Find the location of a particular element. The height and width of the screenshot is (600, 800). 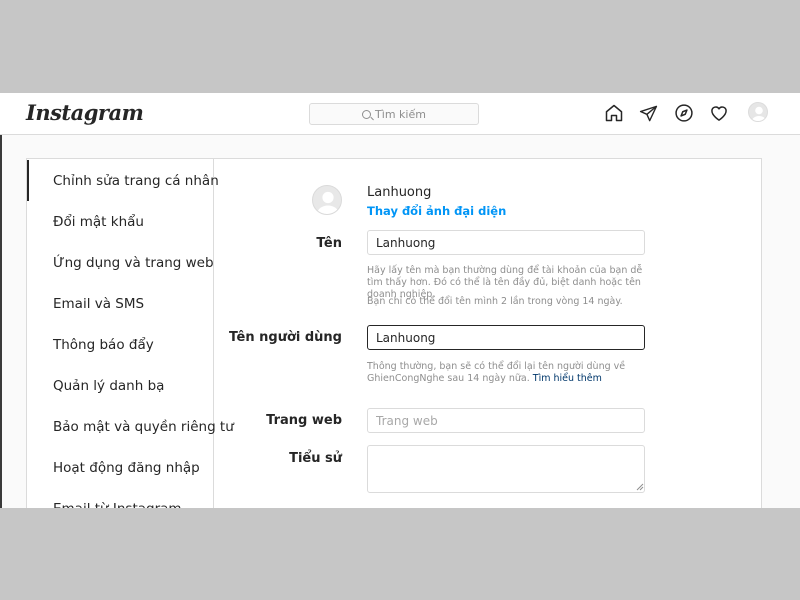

nav-icons is located at coordinates (685, 113).